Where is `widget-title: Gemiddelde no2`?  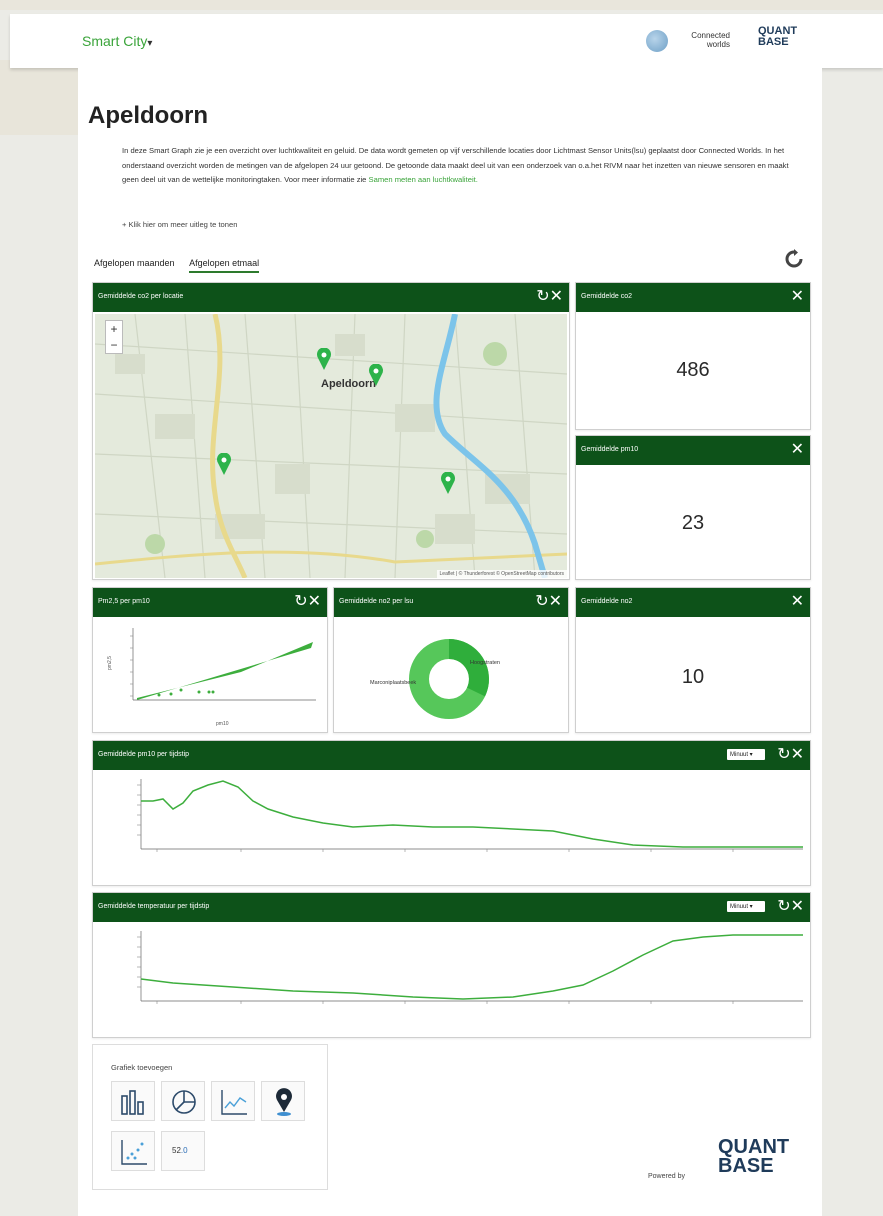
widget-title: Gemiddelde no2 is located at coordinates (607, 601).